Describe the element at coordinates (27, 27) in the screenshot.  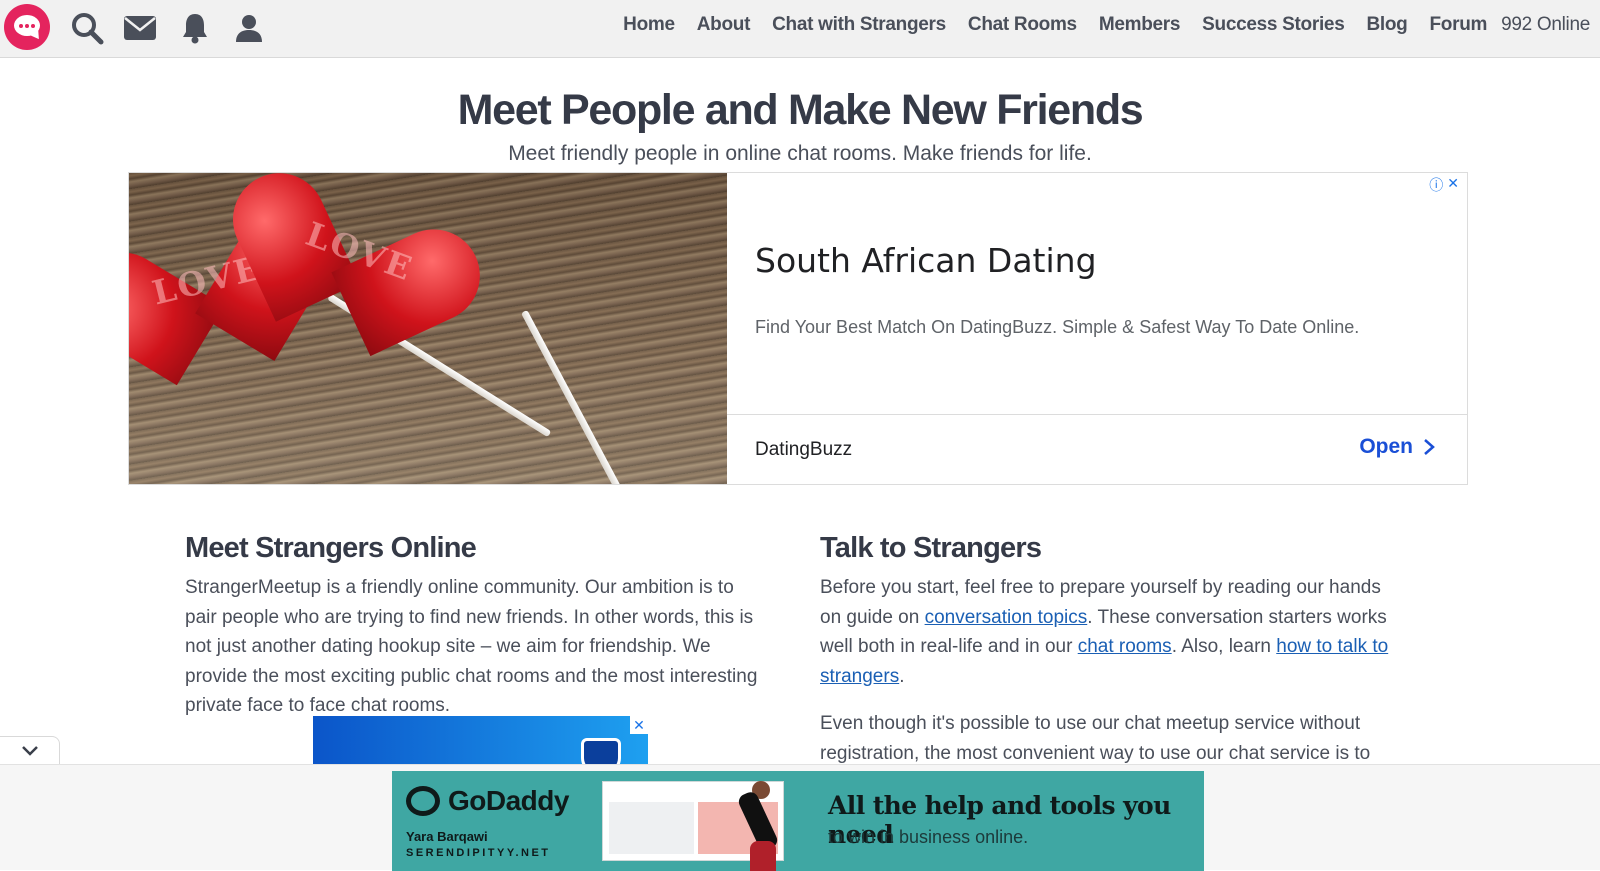
I see `chat-logo-icon` at that location.